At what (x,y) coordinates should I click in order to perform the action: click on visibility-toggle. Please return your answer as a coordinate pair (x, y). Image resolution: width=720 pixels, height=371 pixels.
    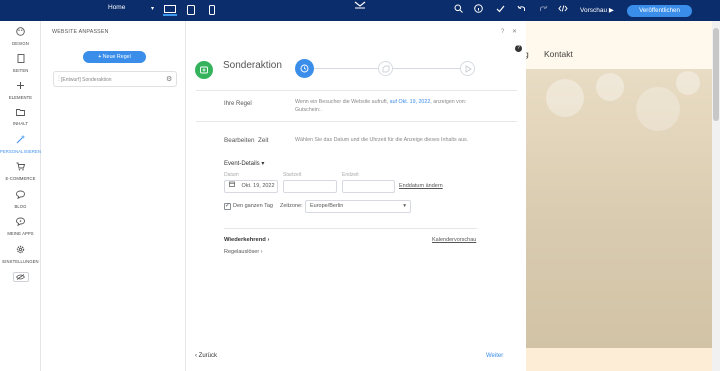
    Looking at the image, I should click on (20, 277).